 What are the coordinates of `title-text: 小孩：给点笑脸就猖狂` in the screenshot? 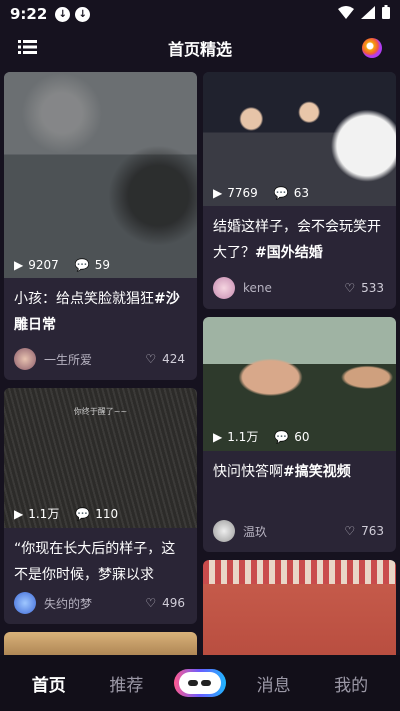 It's located at (84, 299).